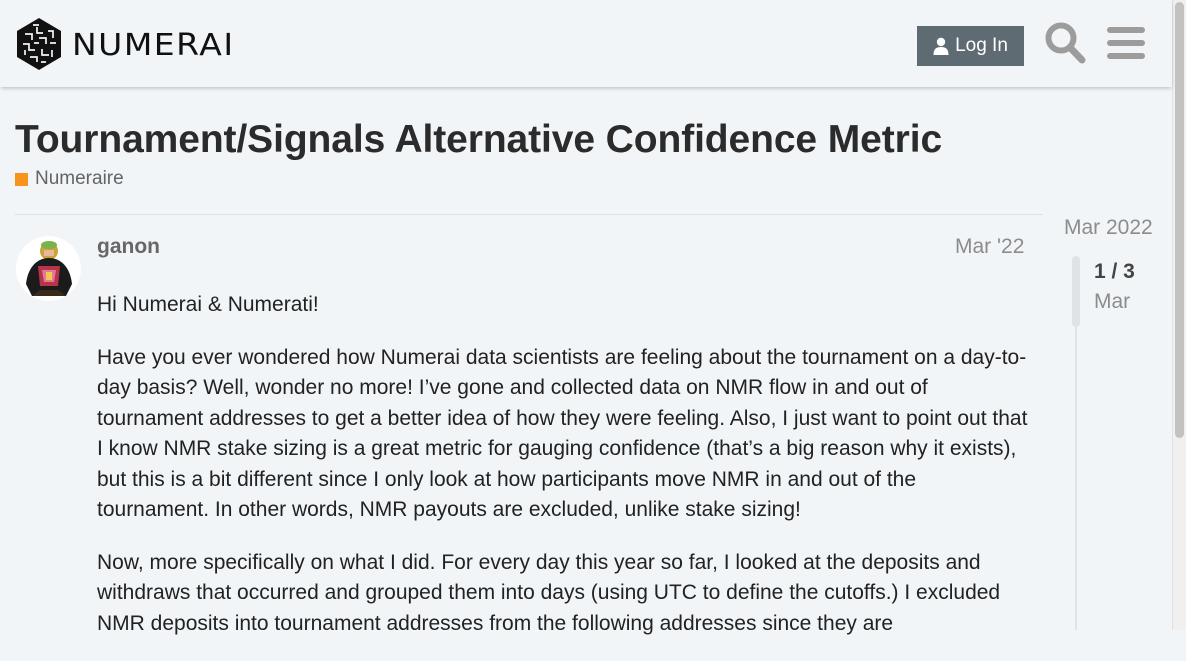 The width and height of the screenshot is (1186, 661). I want to click on avatar, so click(48, 268).